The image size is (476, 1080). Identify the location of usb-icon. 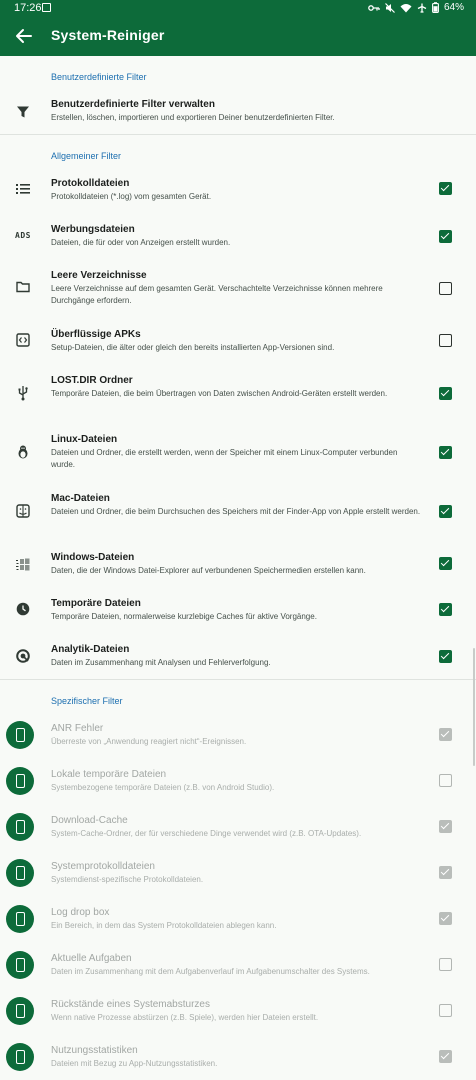
(23, 393).